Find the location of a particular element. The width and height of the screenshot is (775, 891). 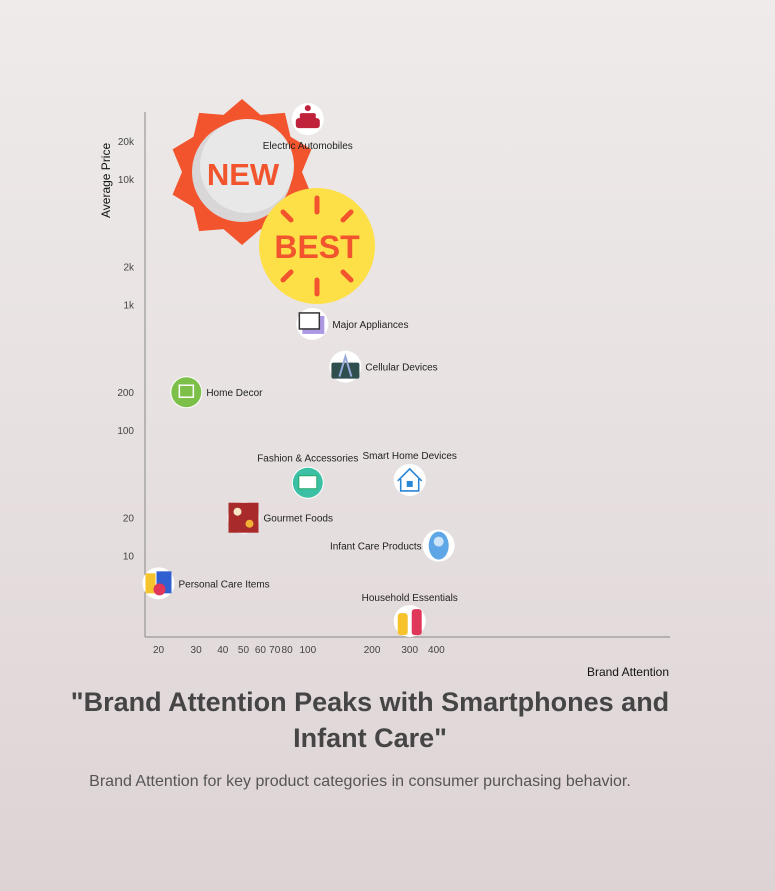

x-tick-label: 30 is located at coordinates (197, 650).